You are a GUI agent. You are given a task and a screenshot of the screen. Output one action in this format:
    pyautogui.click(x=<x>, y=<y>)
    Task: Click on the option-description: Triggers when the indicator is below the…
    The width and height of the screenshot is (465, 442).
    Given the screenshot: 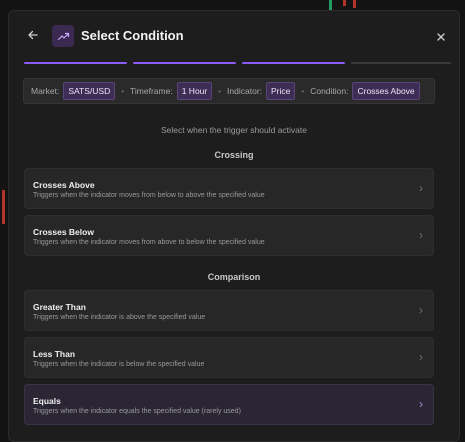 What is the action you would take?
    pyautogui.click(x=119, y=364)
    